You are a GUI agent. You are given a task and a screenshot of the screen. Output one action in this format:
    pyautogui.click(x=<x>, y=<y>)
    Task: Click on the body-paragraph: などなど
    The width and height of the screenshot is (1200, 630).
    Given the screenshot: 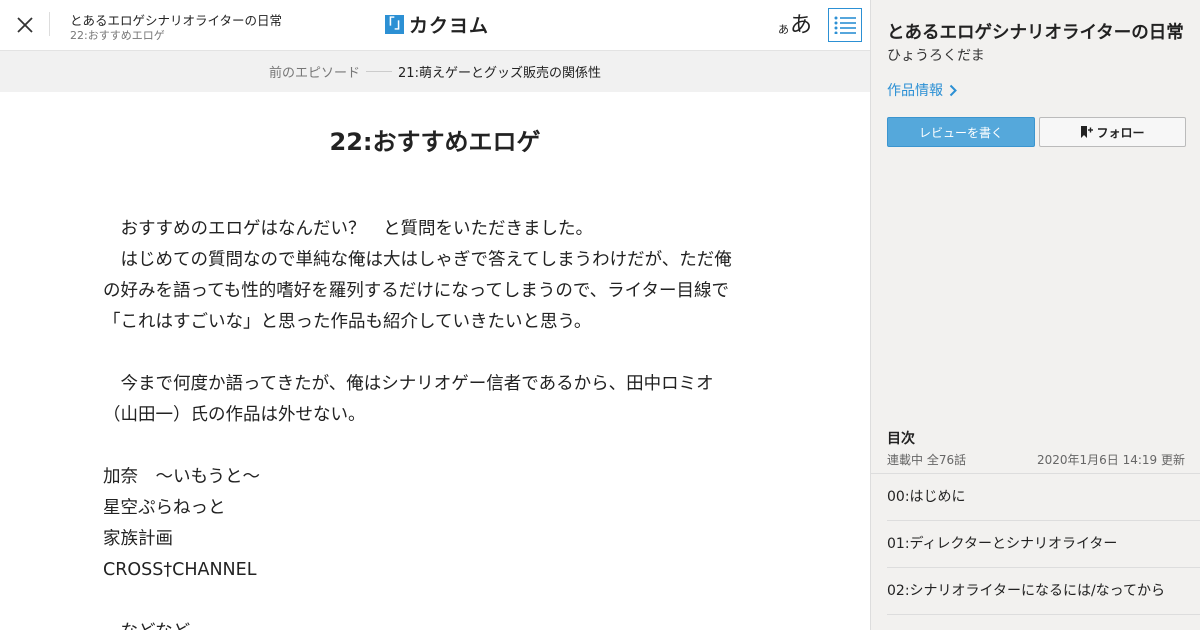 What is the action you would take?
    pyautogui.click(x=433, y=623)
    